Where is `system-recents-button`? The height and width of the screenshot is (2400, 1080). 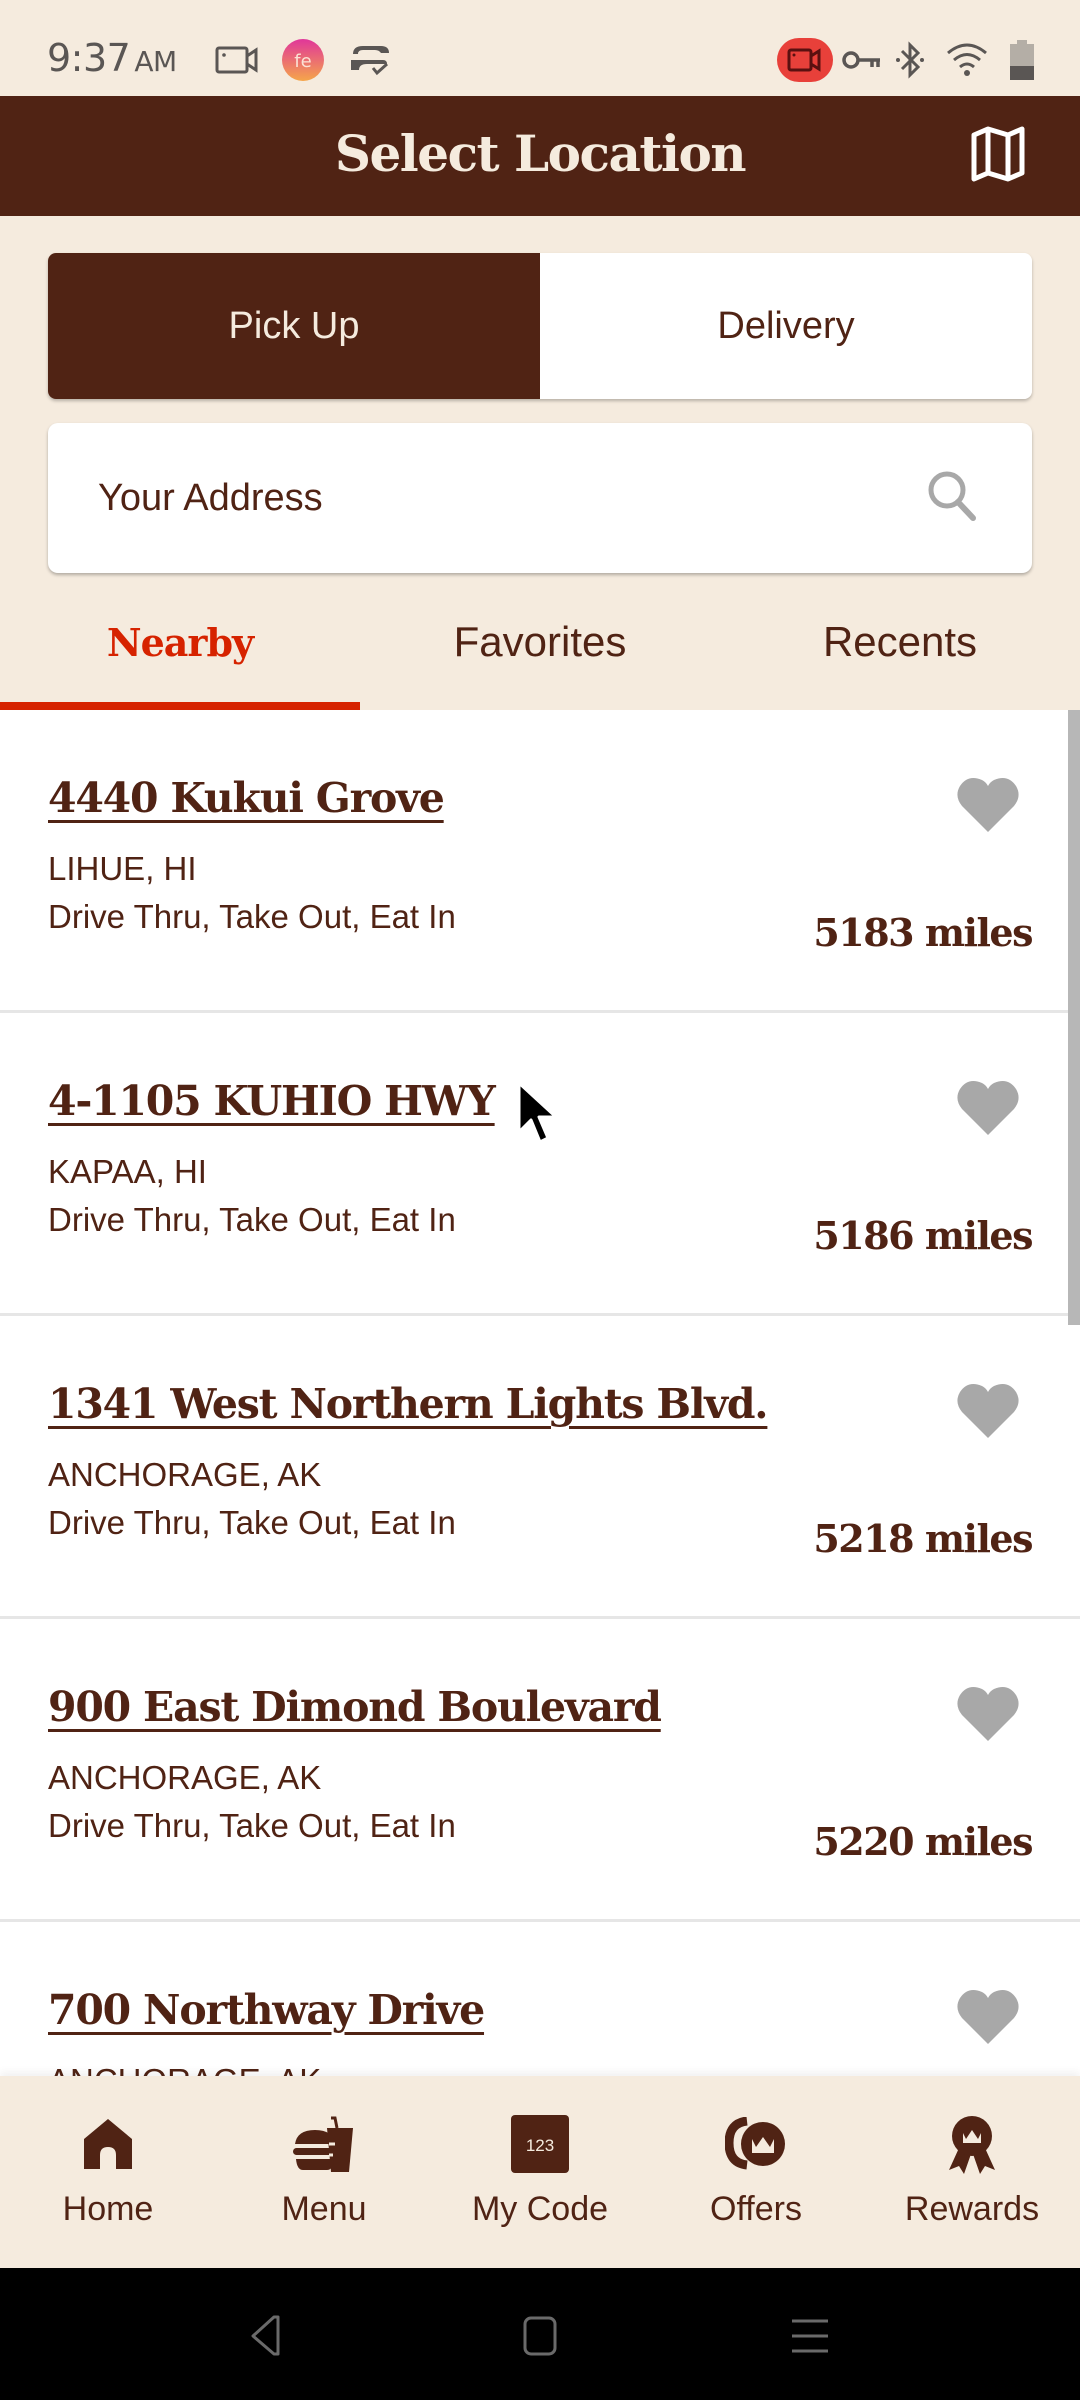
system-recents-button is located at coordinates (810, 2338).